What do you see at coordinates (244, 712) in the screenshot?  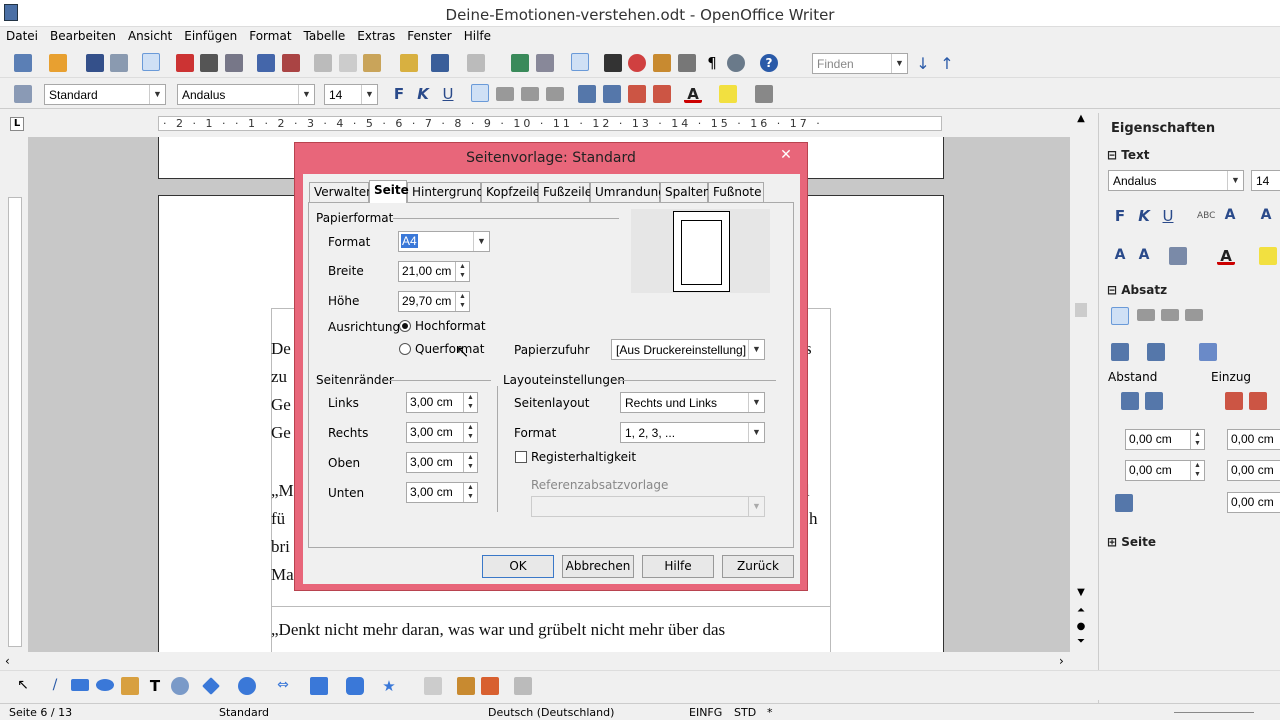 I see `page-style: Standard` at bounding box center [244, 712].